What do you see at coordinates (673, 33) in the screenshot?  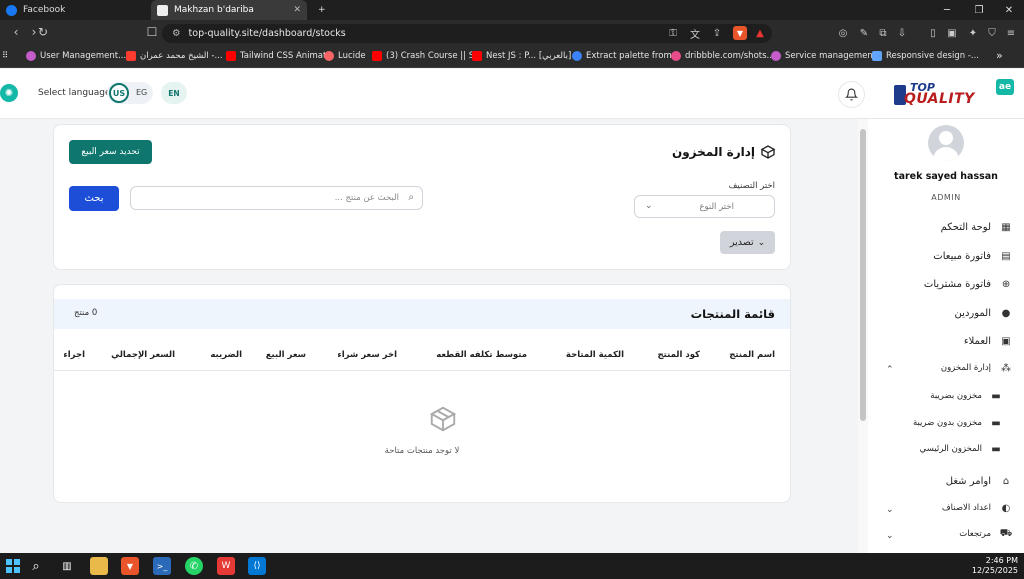 I see `key-icon: ⚿` at bounding box center [673, 33].